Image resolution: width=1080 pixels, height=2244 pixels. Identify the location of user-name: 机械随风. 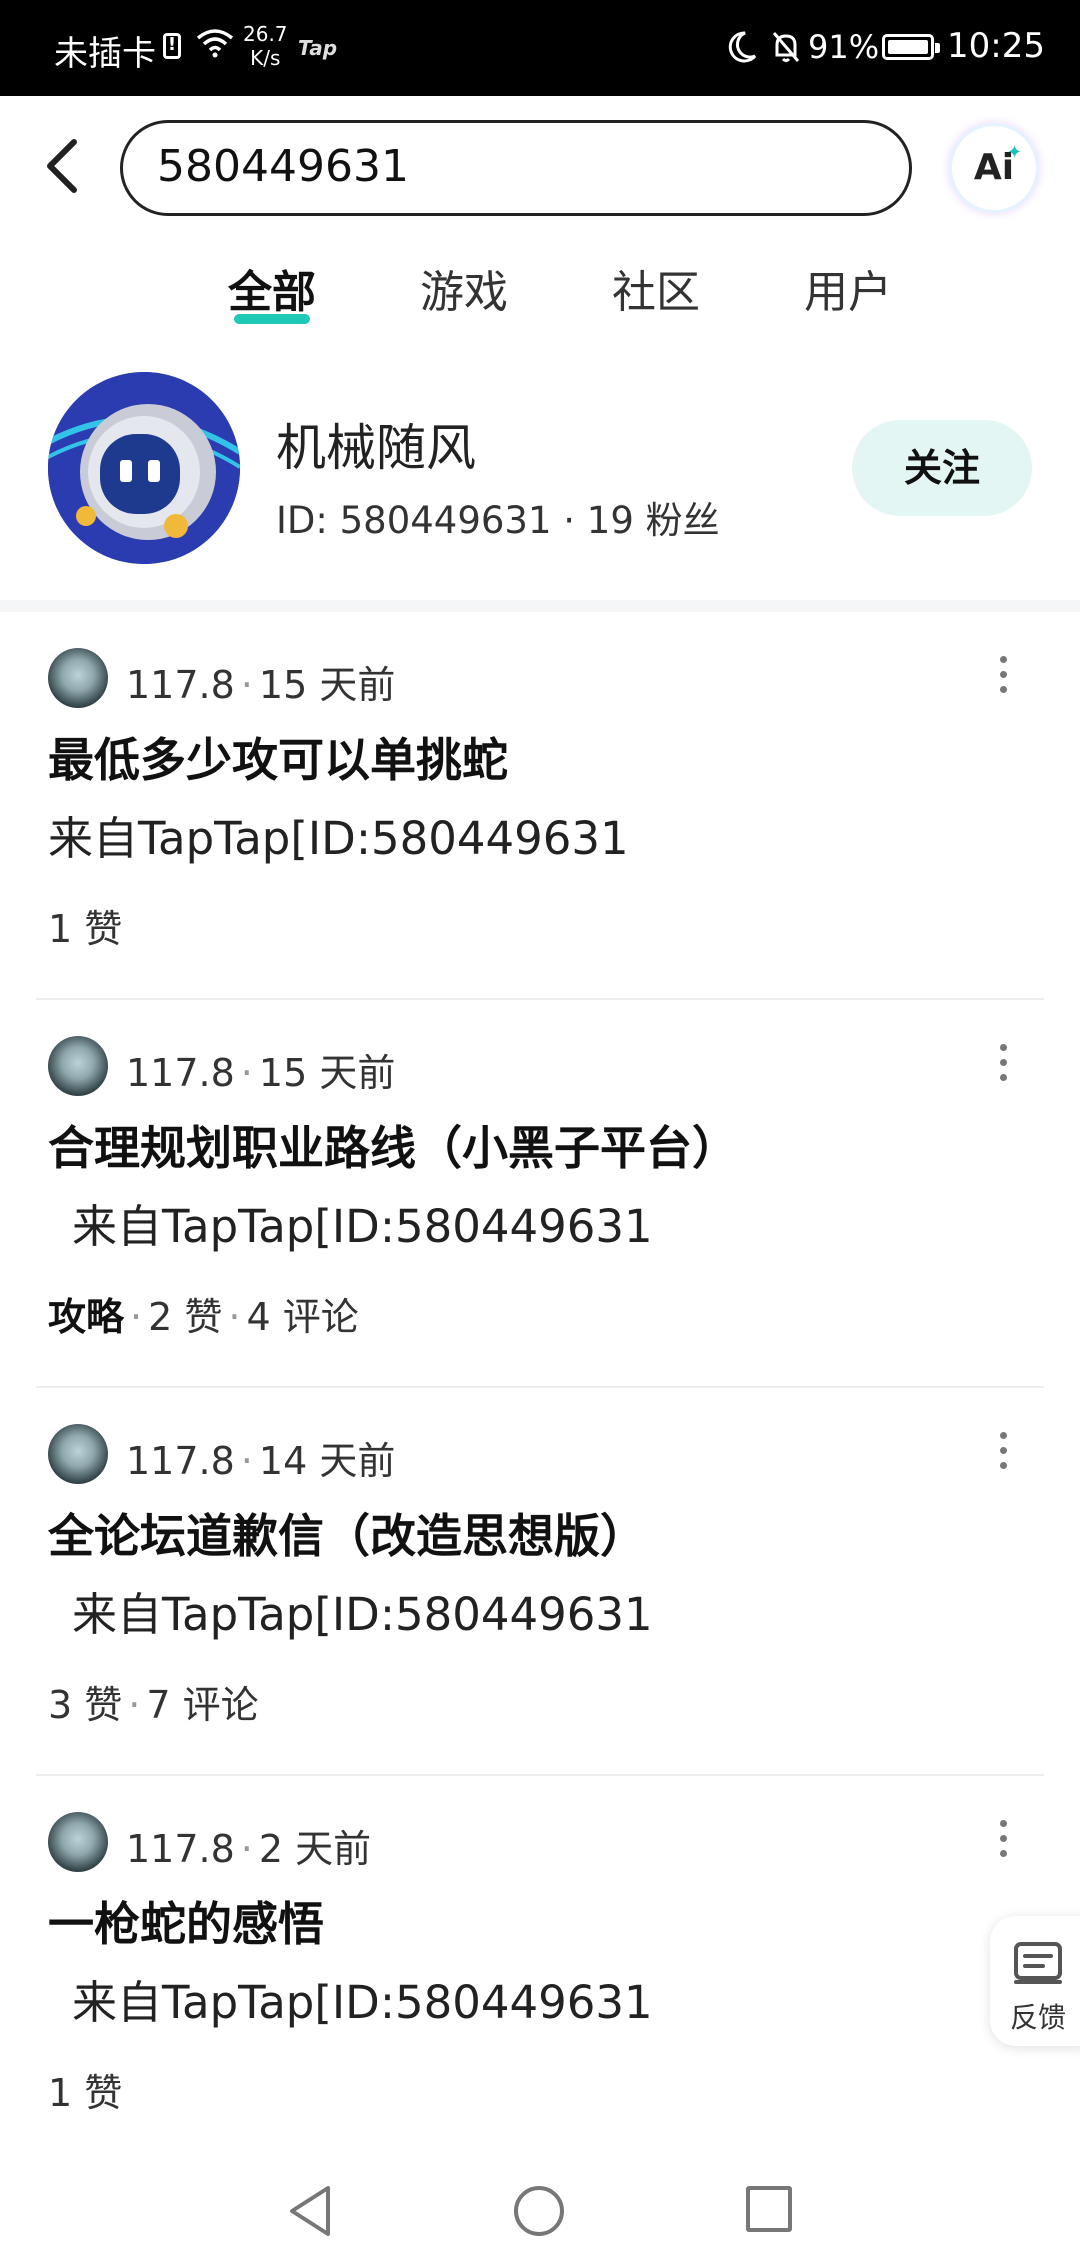
(376, 444).